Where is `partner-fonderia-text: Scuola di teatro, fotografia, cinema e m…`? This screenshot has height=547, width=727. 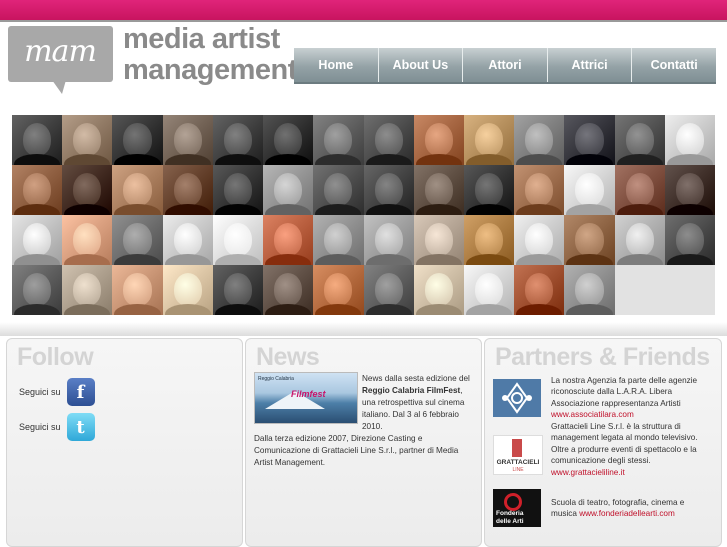
partner-fonderia-text: Scuola di teatro, fotografia, cinema e m… is located at coordinates (626, 508).